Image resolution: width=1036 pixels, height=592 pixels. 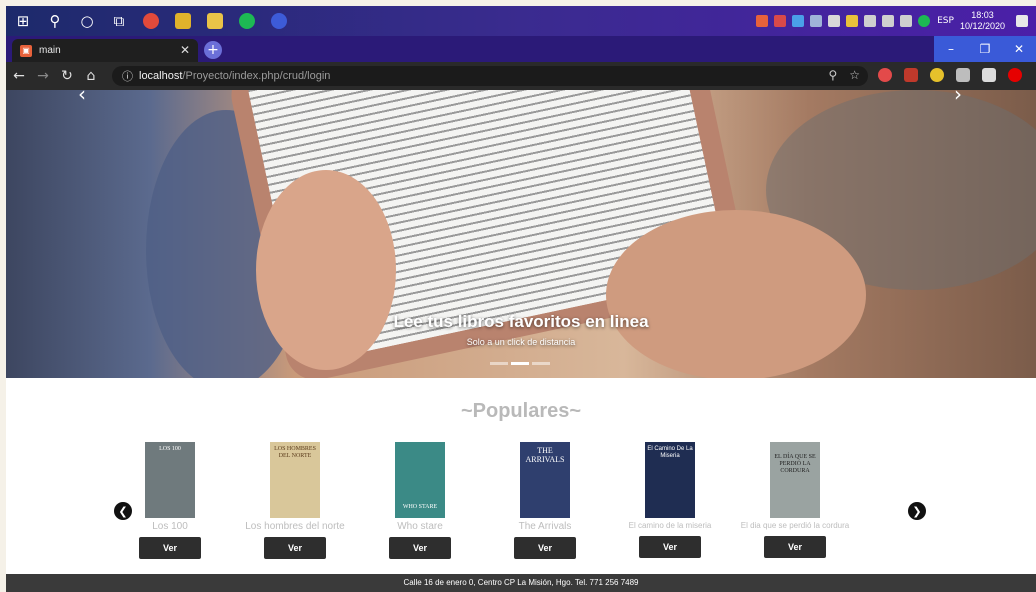 What do you see at coordinates (795, 480) in the screenshot?
I see `book-cover: EL DÍA QUE SE PERDIÓ LA CORDURA` at bounding box center [795, 480].